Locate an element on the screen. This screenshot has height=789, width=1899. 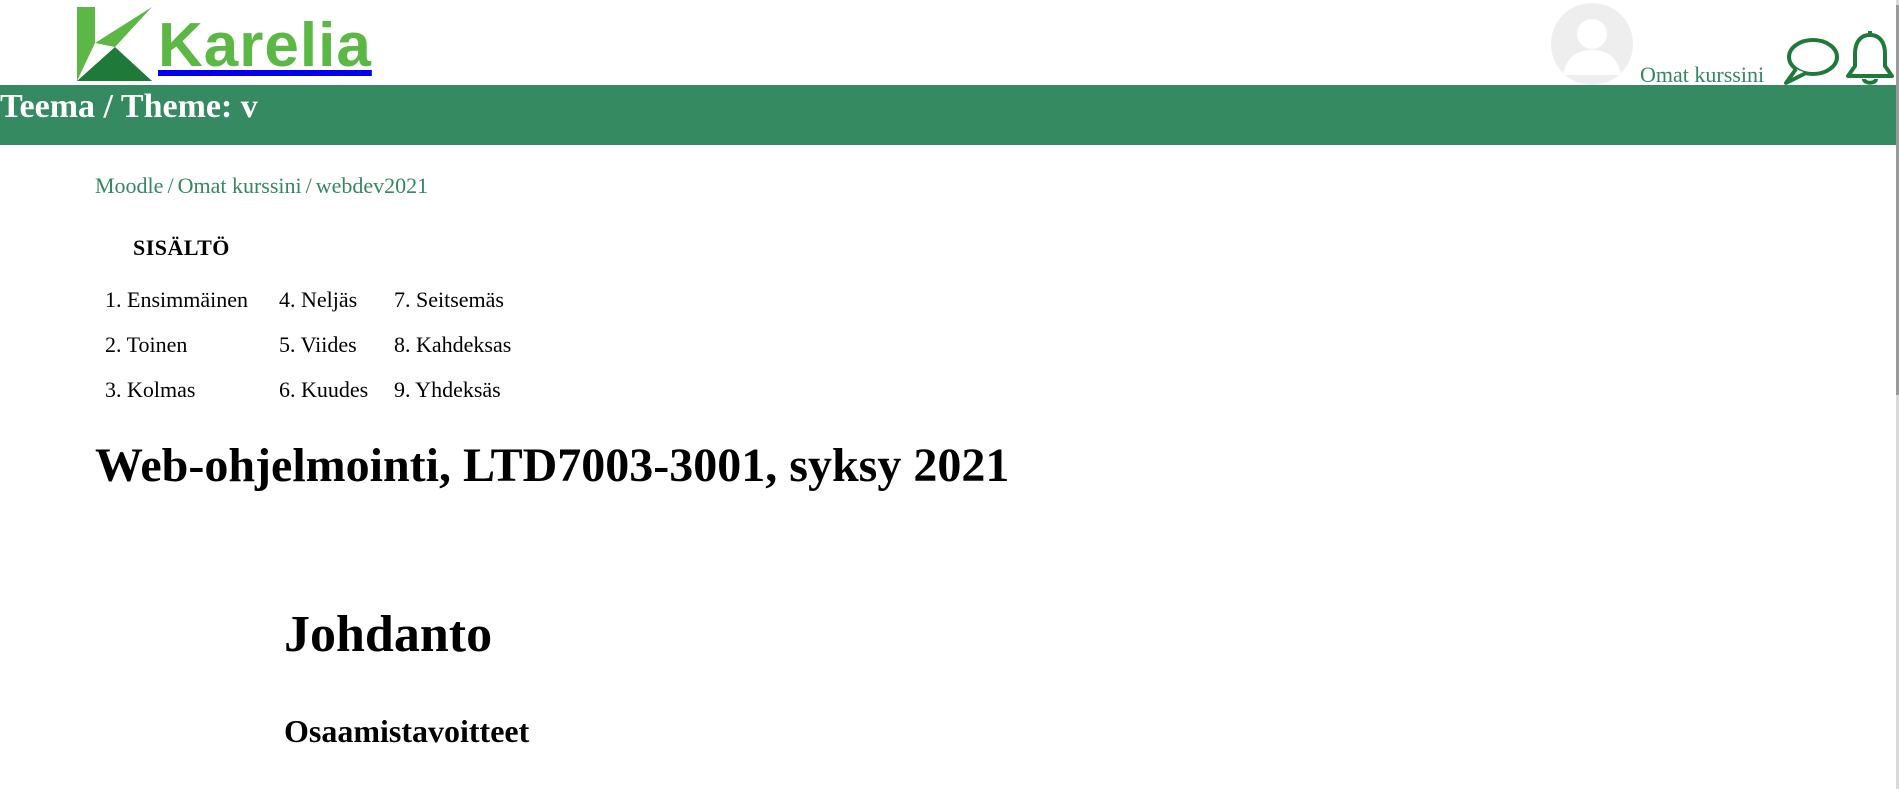
toc-item-8: 8. Kahdeksas is located at coordinates (452, 344).